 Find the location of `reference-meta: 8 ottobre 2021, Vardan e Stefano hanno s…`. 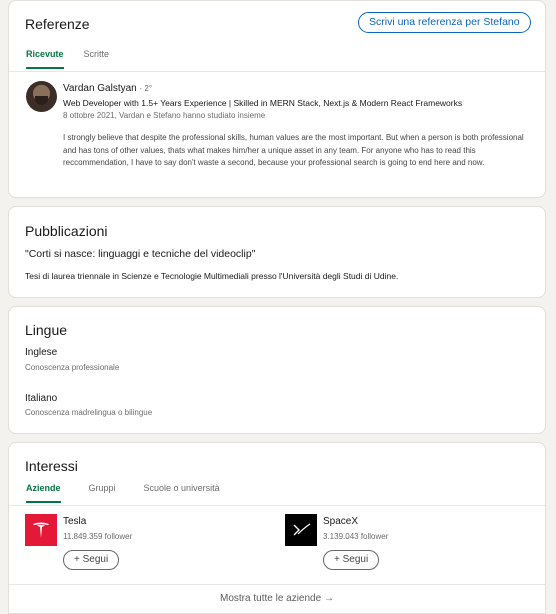

reference-meta: 8 ottobre 2021, Vardan e Stefano hanno s… is located at coordinates (164, 115).